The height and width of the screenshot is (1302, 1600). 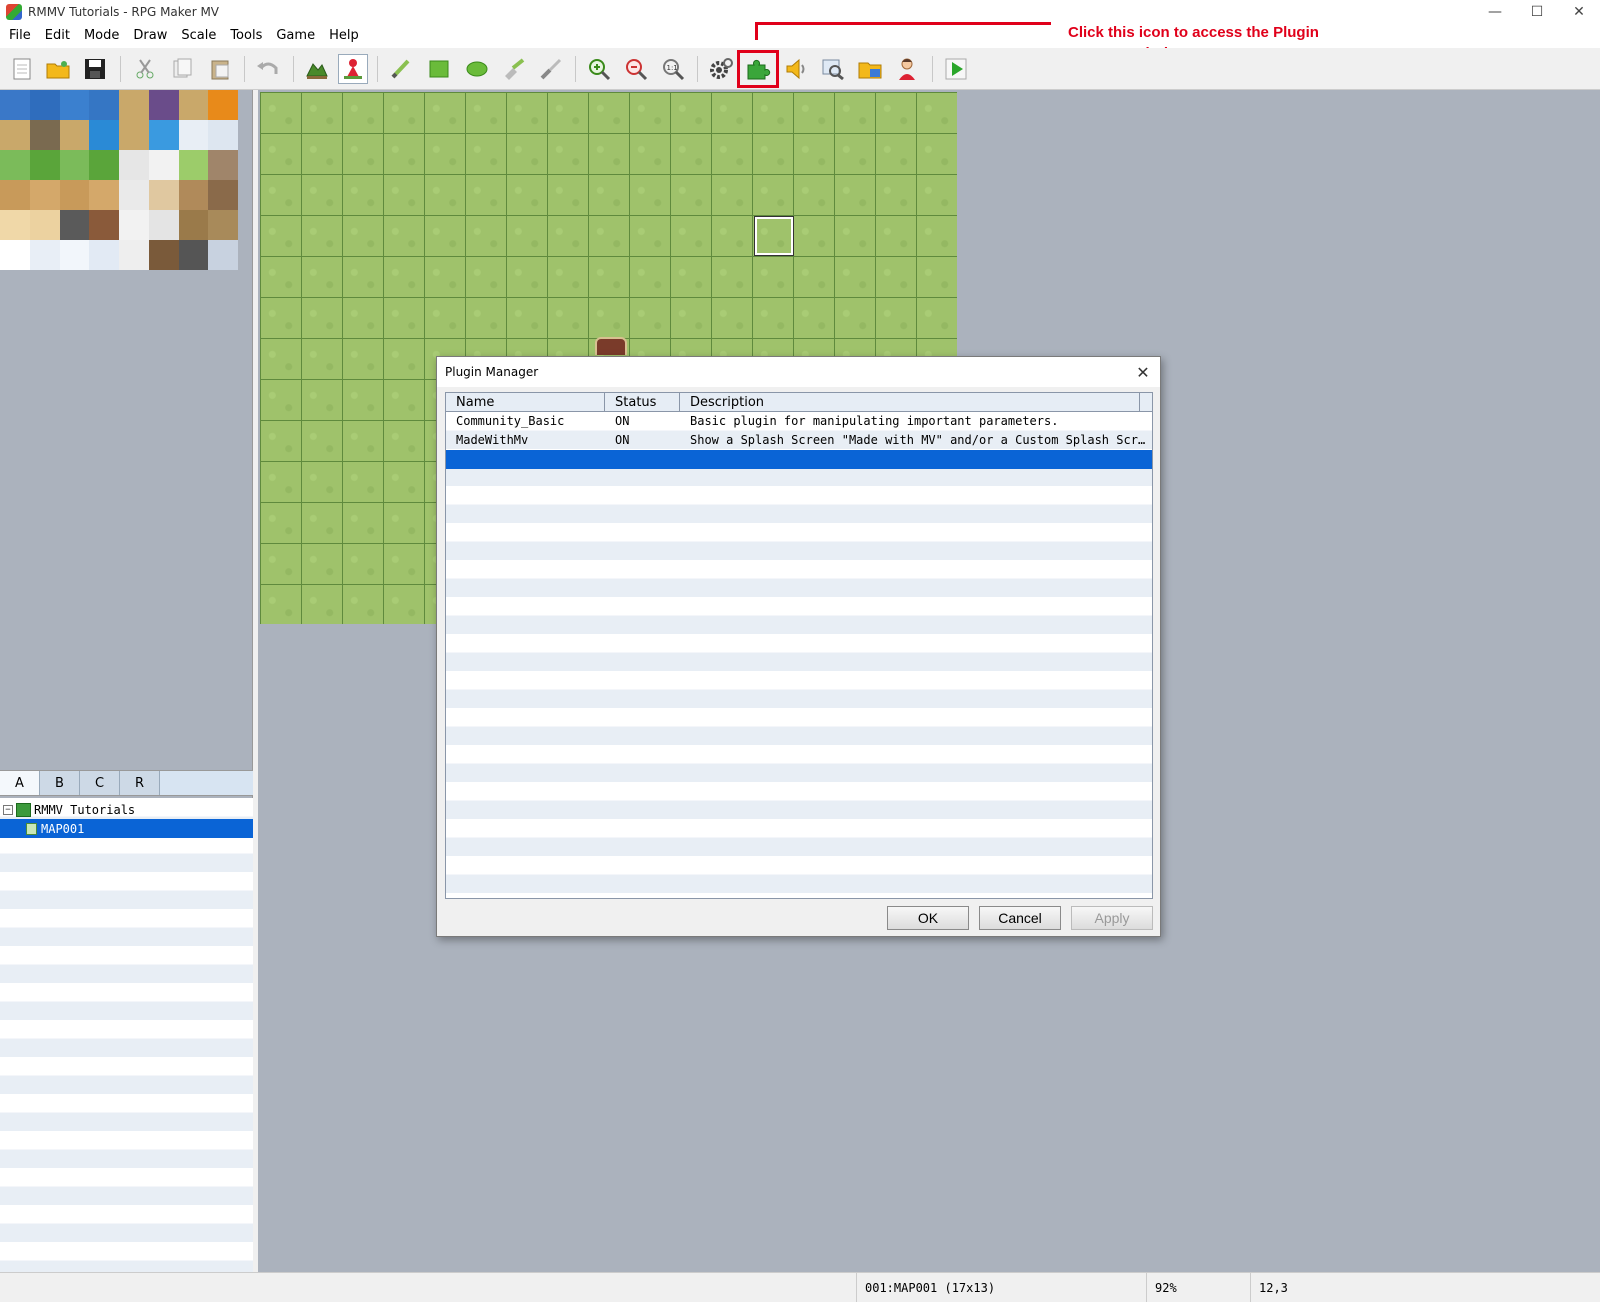 I want to click on empty-selected-row, so click(x=799, y=459).